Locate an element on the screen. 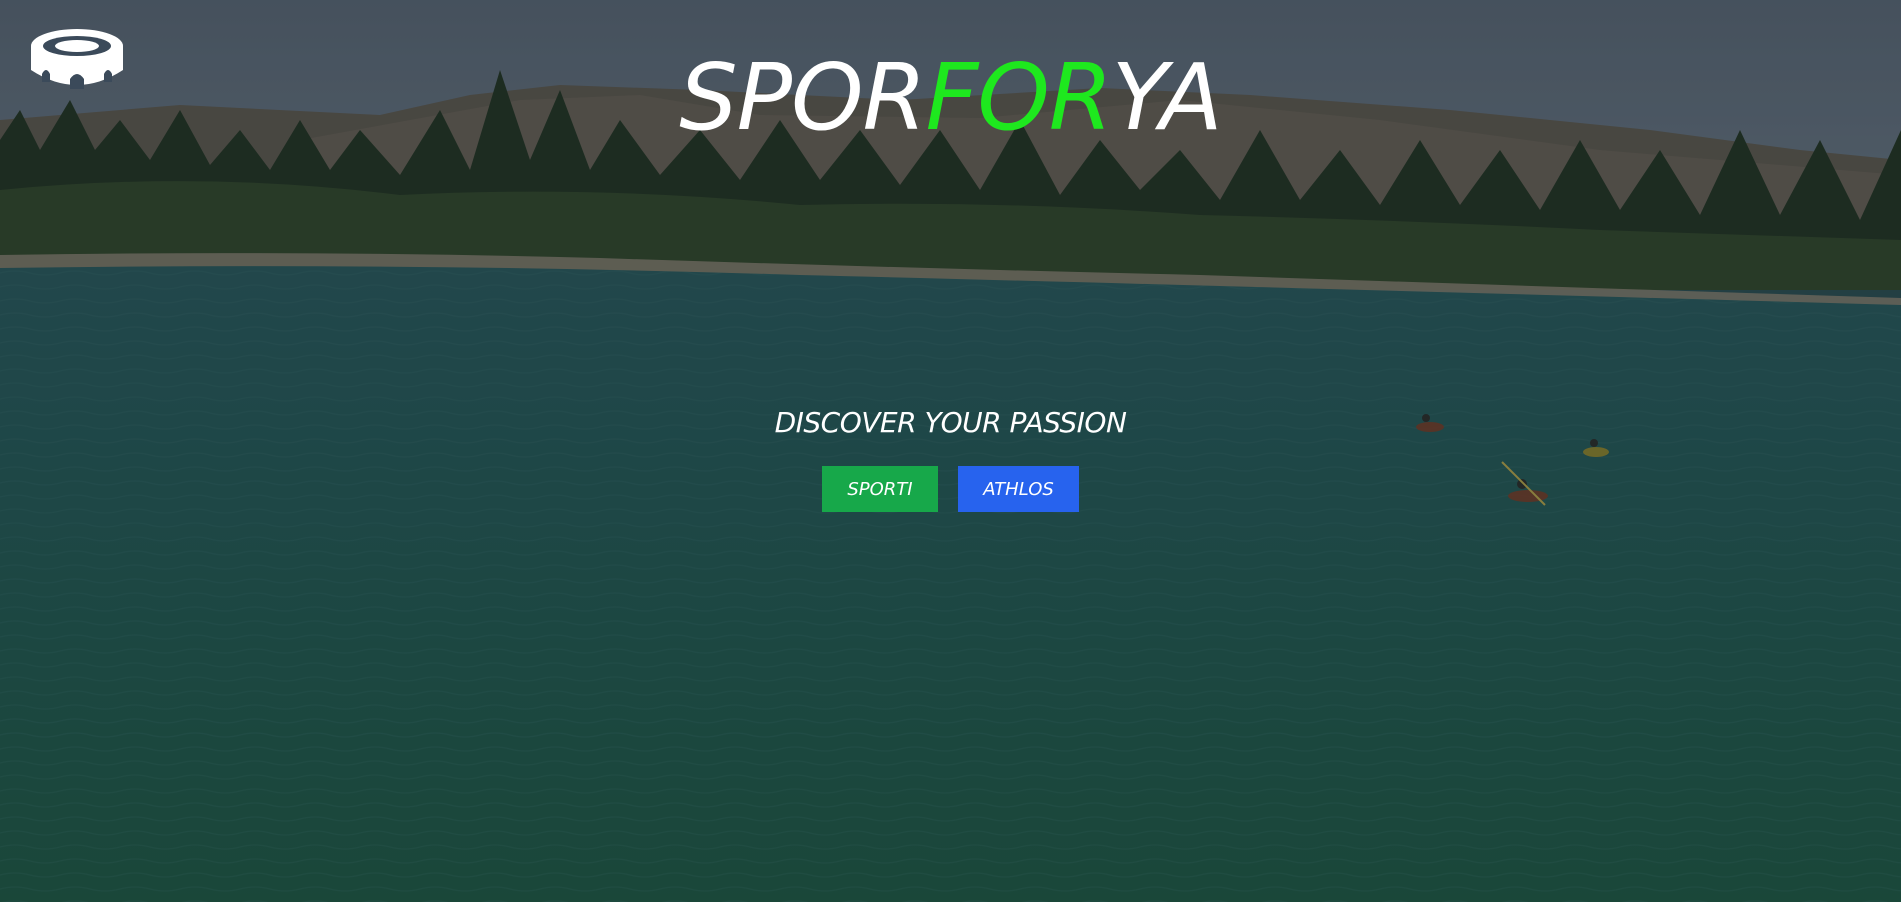 Image resolution: width=1901 pixels, height=902 pixels. brand-title-part1: SPOR is located at coordinates (802, 97).